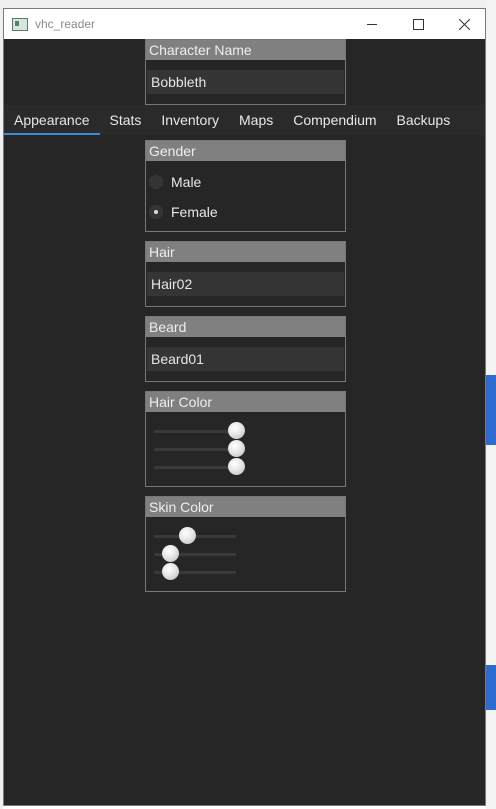 This screenshot has height=809, width=496. What do you see at coordinates (245, 252) in the screenshot?
I see `hair-label: Hair` at bounding box center [245, 252].